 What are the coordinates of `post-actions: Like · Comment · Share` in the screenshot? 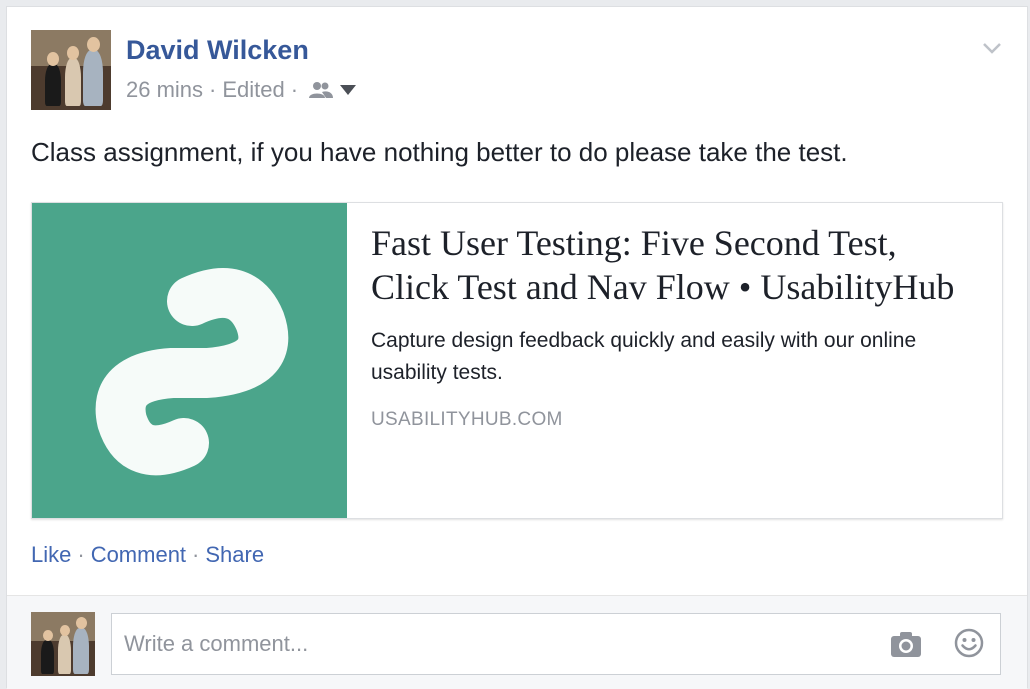 It's located at (147, 555).